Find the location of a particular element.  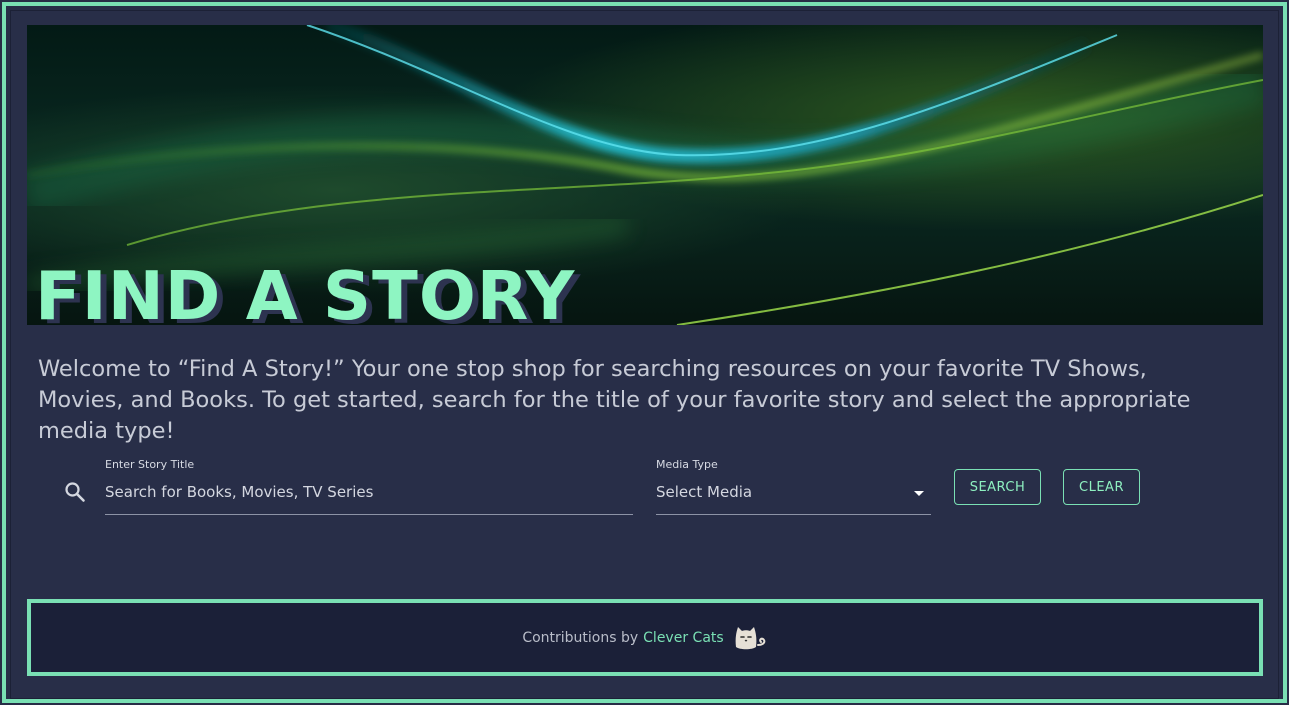

cat-icon is located at coordinates (750, 637).